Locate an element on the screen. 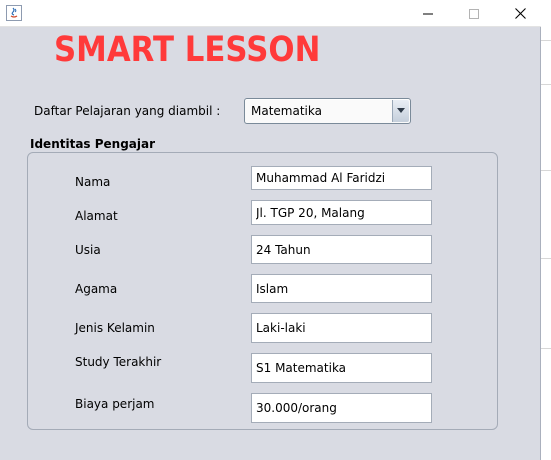  age-field is located at coordinates (341, 249).